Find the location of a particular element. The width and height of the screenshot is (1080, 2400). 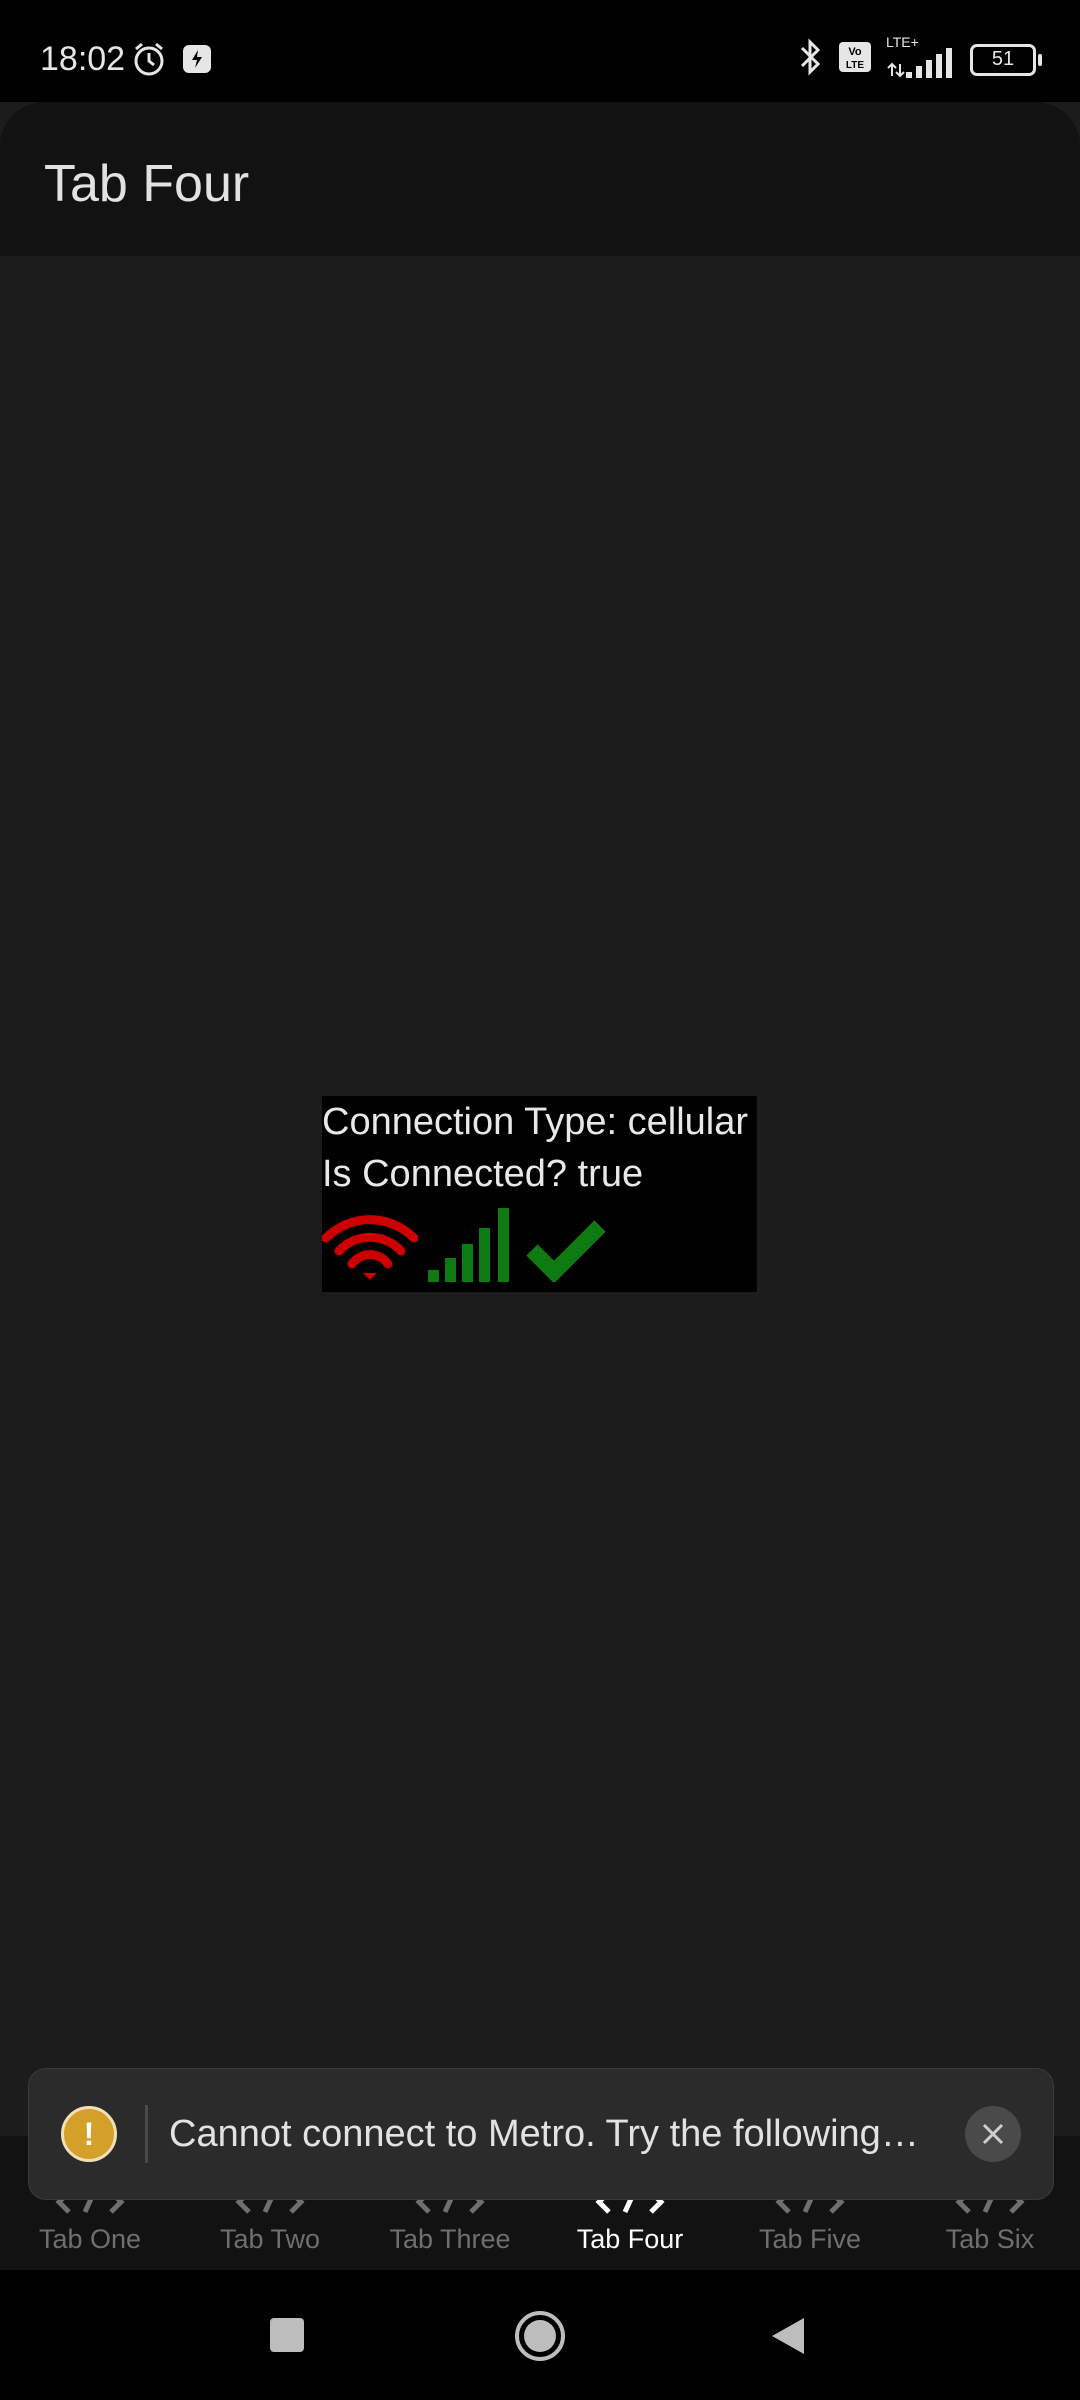

battery-icon: 51 is located at coordinates (1006, 59).